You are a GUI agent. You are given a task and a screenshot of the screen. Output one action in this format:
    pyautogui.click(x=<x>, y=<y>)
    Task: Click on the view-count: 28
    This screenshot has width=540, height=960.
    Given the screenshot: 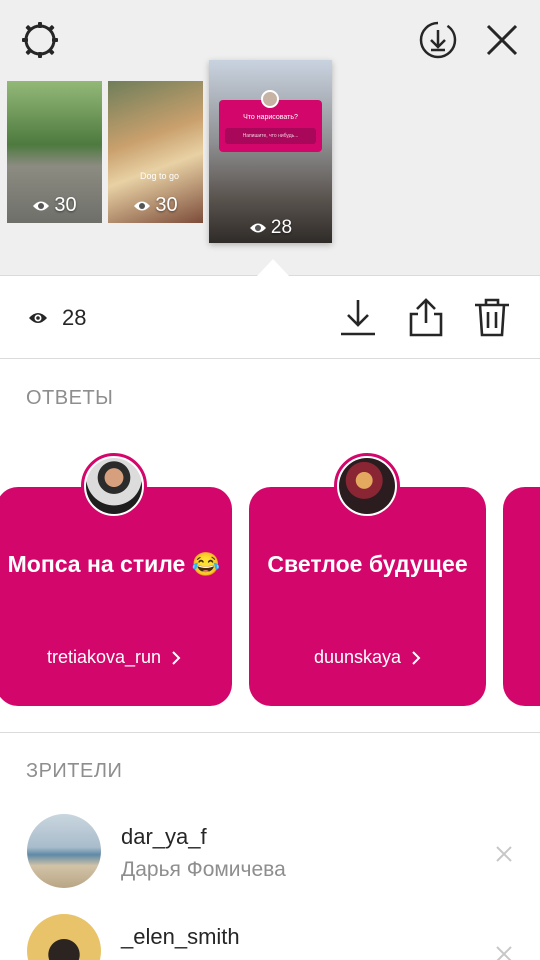 What is the action you would take?
    pyautogui.click(x=57, y=318)
    